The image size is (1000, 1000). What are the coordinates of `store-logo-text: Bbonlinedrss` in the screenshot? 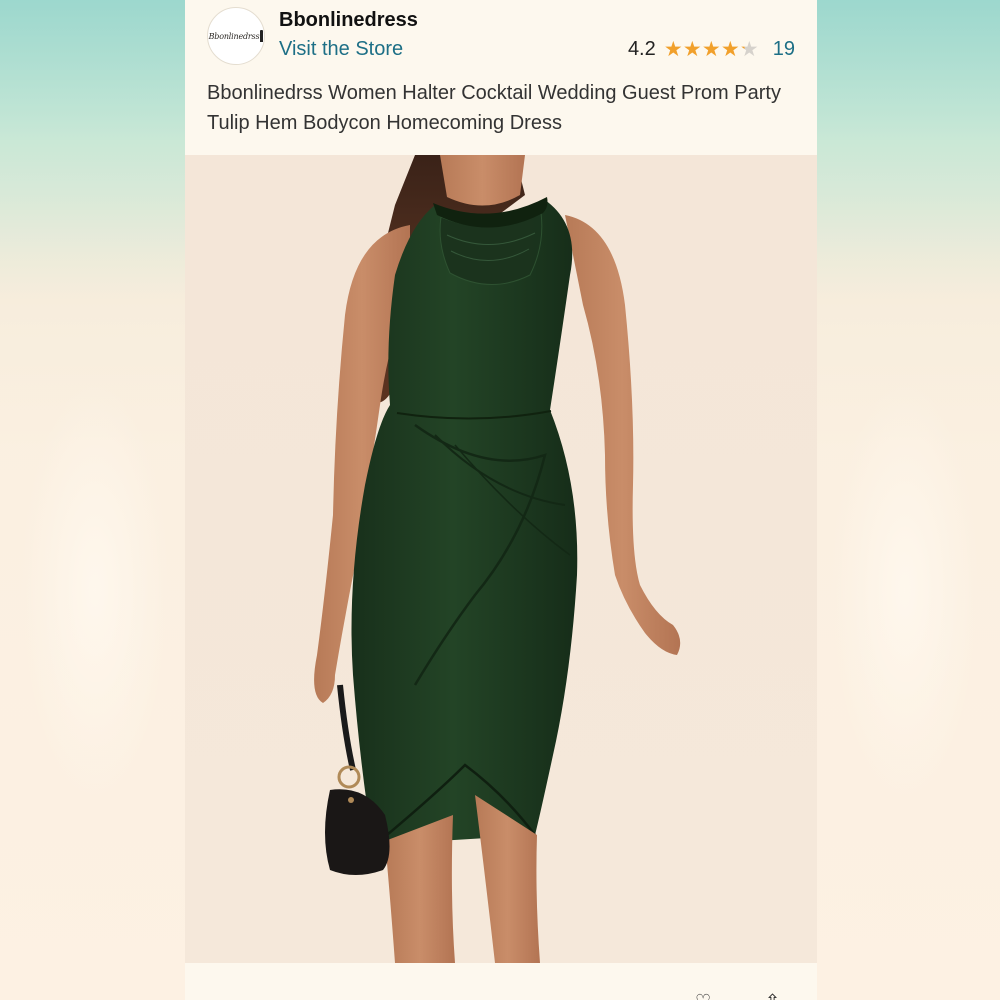 It's located at (234, 36).